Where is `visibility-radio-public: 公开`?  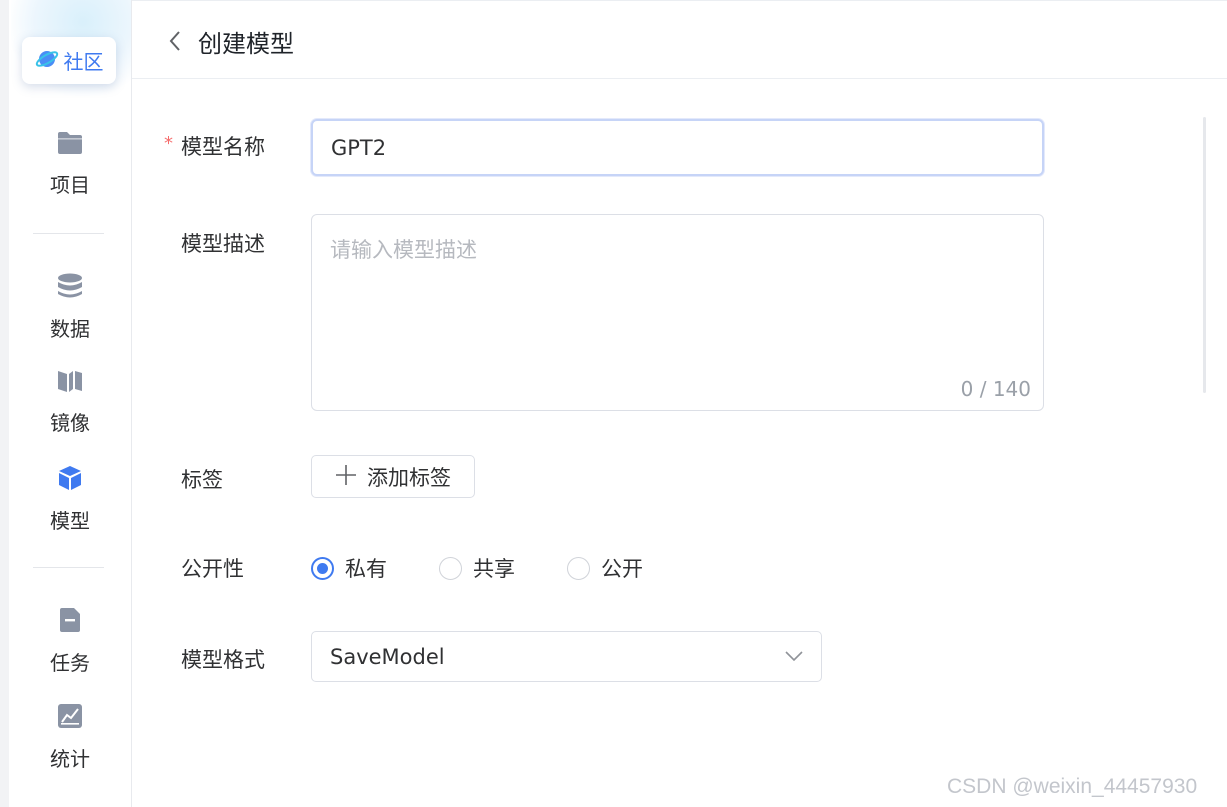
visibility-radio-public: 公开 is located at coordinates (605, 568).